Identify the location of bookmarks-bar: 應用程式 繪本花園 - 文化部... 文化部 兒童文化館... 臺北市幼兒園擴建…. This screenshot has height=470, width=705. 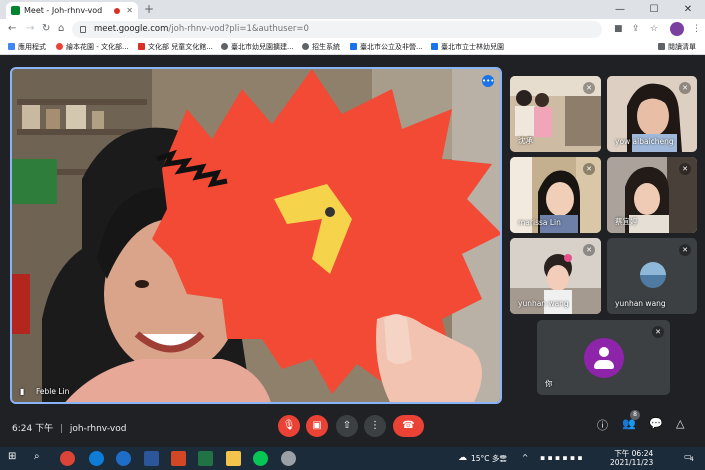
(352, 47).